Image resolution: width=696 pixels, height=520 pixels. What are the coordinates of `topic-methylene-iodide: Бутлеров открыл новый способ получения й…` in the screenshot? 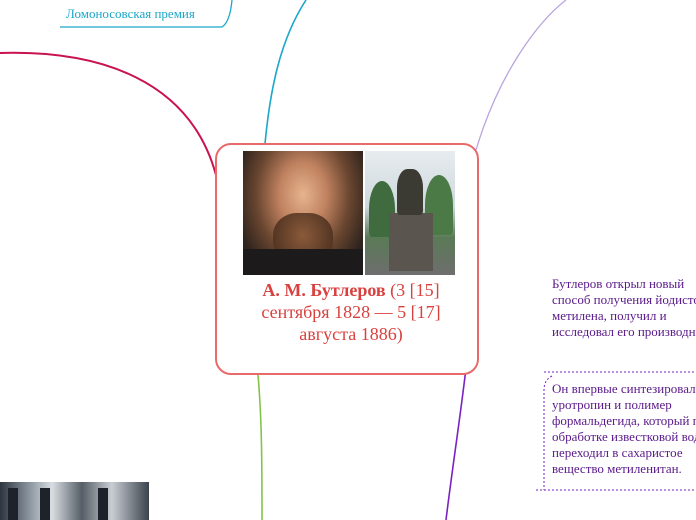 It's located at (624, 308).